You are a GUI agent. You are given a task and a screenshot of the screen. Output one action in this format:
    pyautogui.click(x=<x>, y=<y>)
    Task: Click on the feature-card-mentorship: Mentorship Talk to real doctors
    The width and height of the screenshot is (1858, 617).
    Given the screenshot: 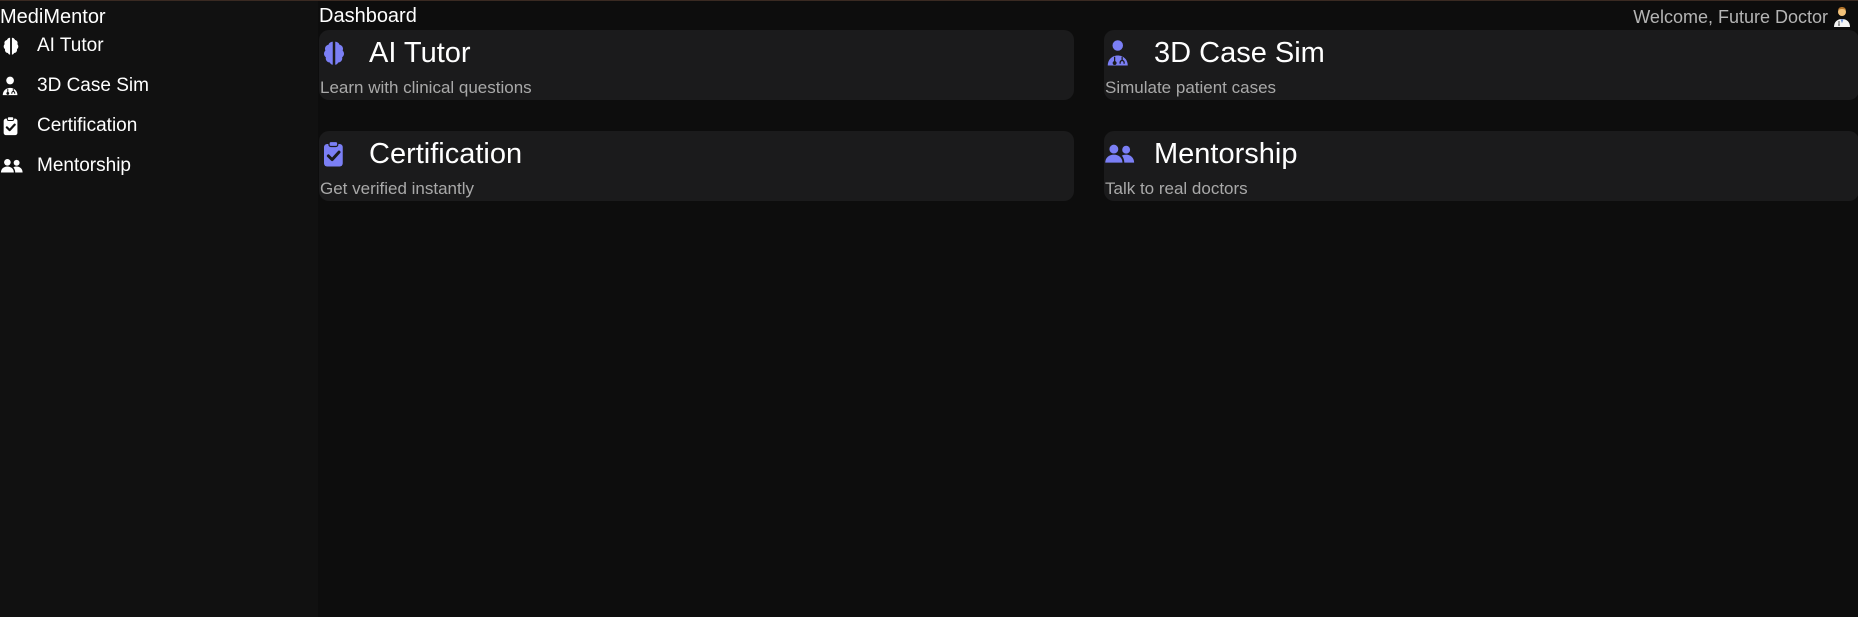 What is the action you would take?
    pyautogui.click(x=1481, y=166)
    